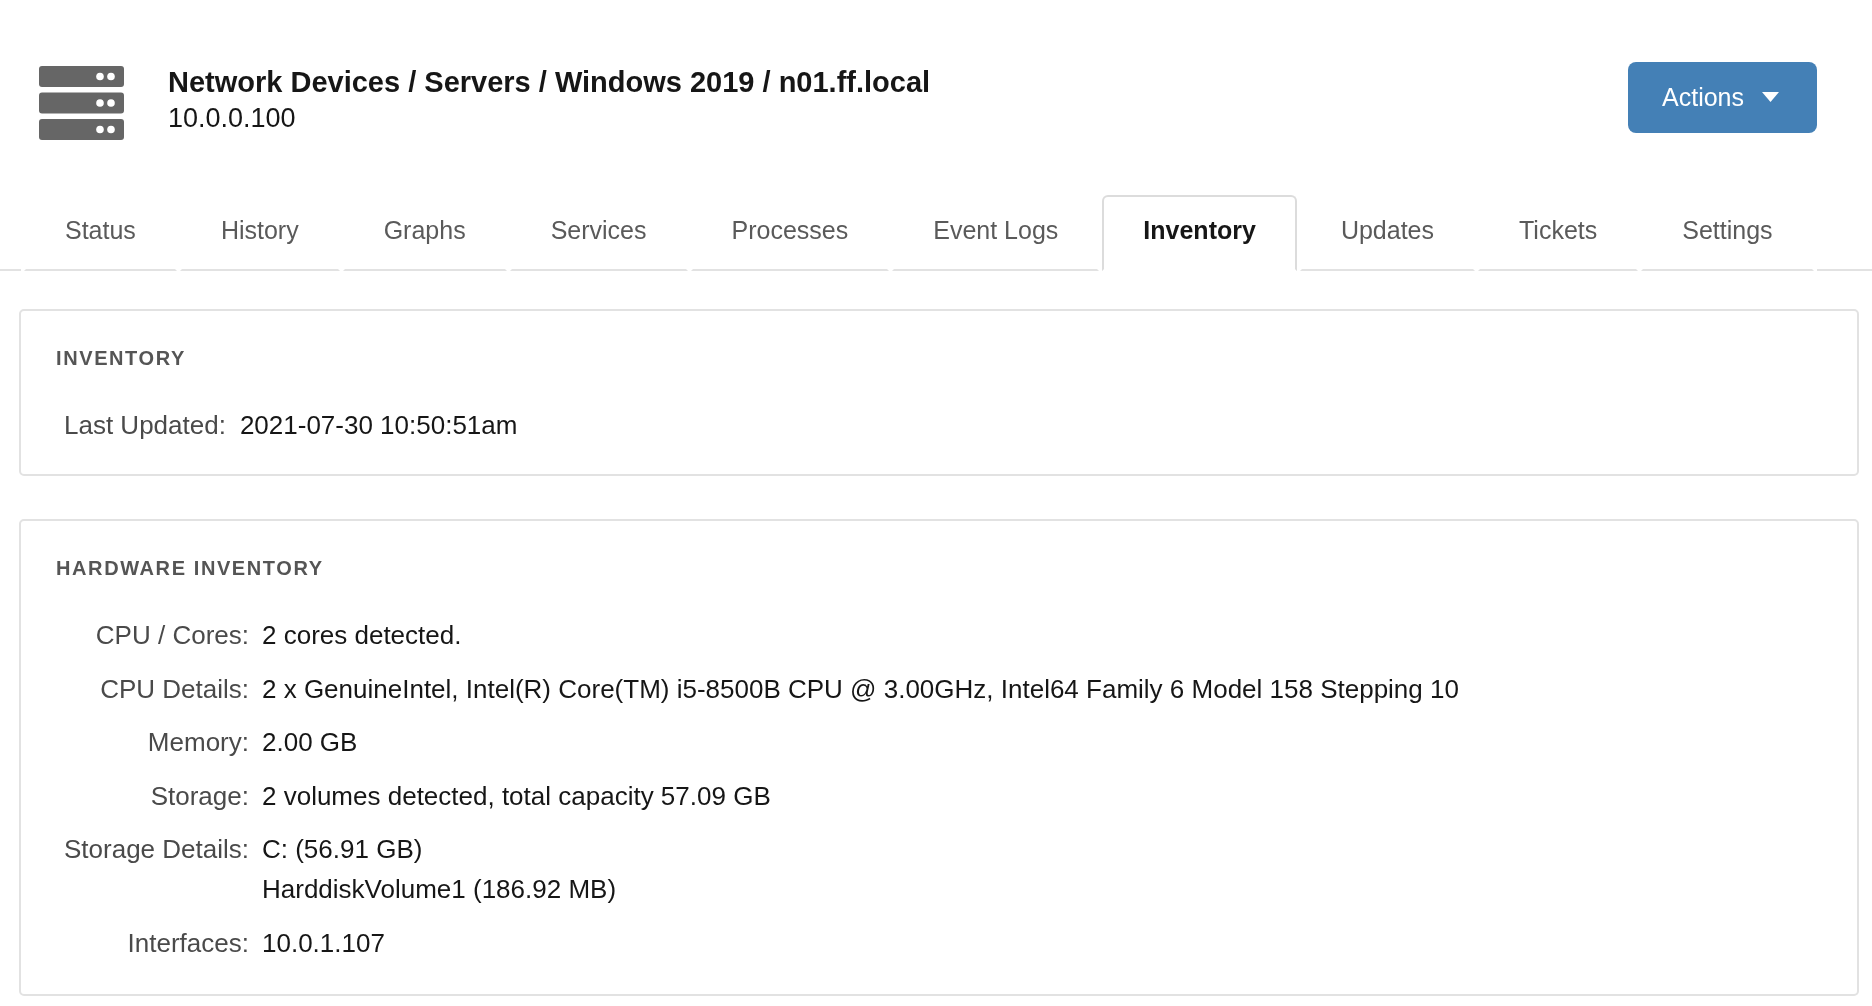 Image resolution: width=1872 pixels, height=1006 pixels. What do you see at coordinates (1770, 97) in the screenshot?
I see `caret-icon` at bounding box center [1770, 97].